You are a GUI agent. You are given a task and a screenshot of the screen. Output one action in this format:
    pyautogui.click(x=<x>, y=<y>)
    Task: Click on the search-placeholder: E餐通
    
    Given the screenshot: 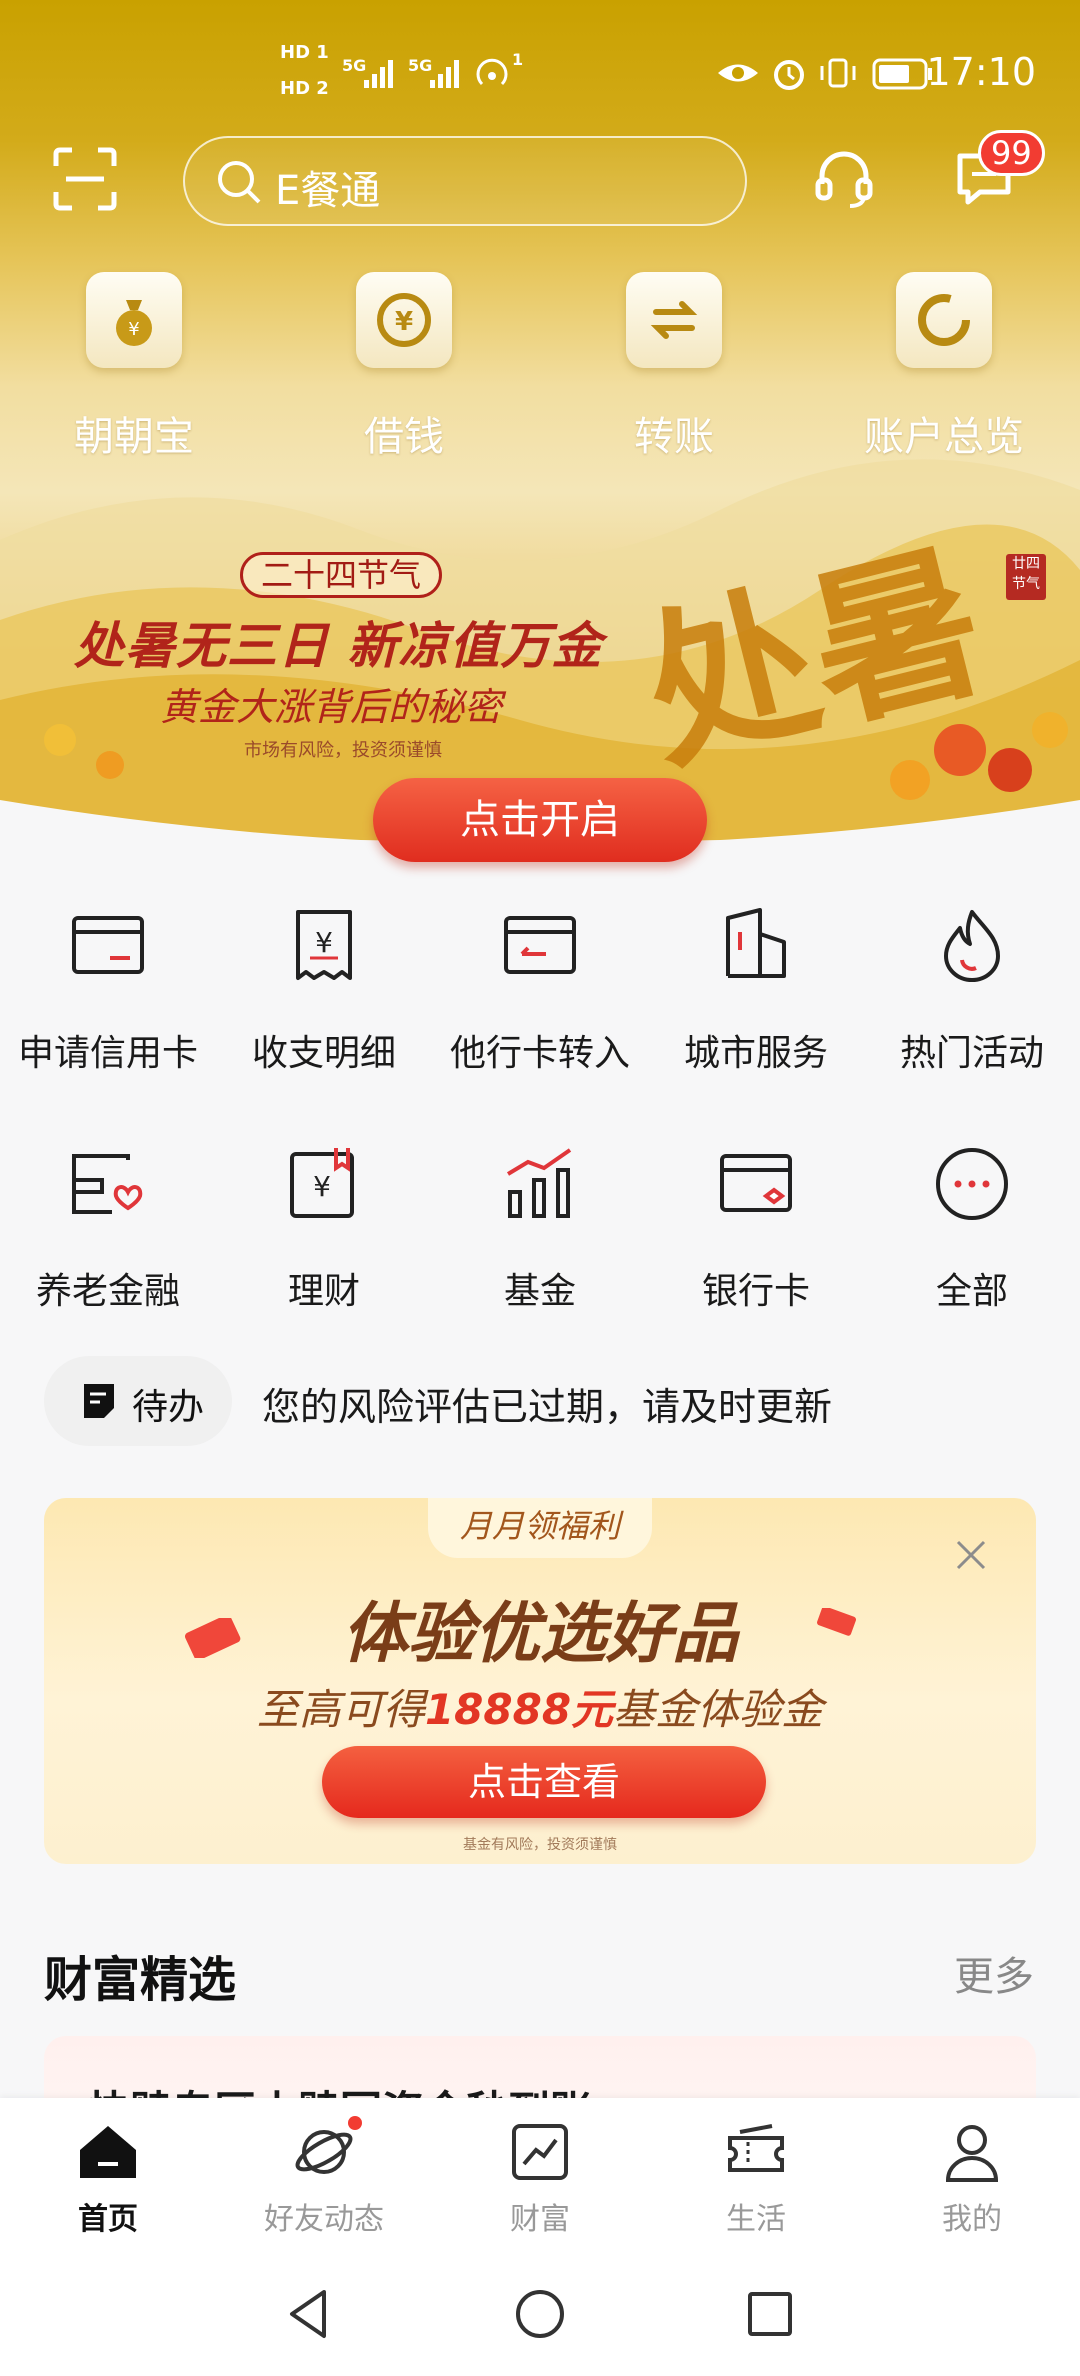 What is the action you would take?
    pyautogui.click(x=328, y=191)
    